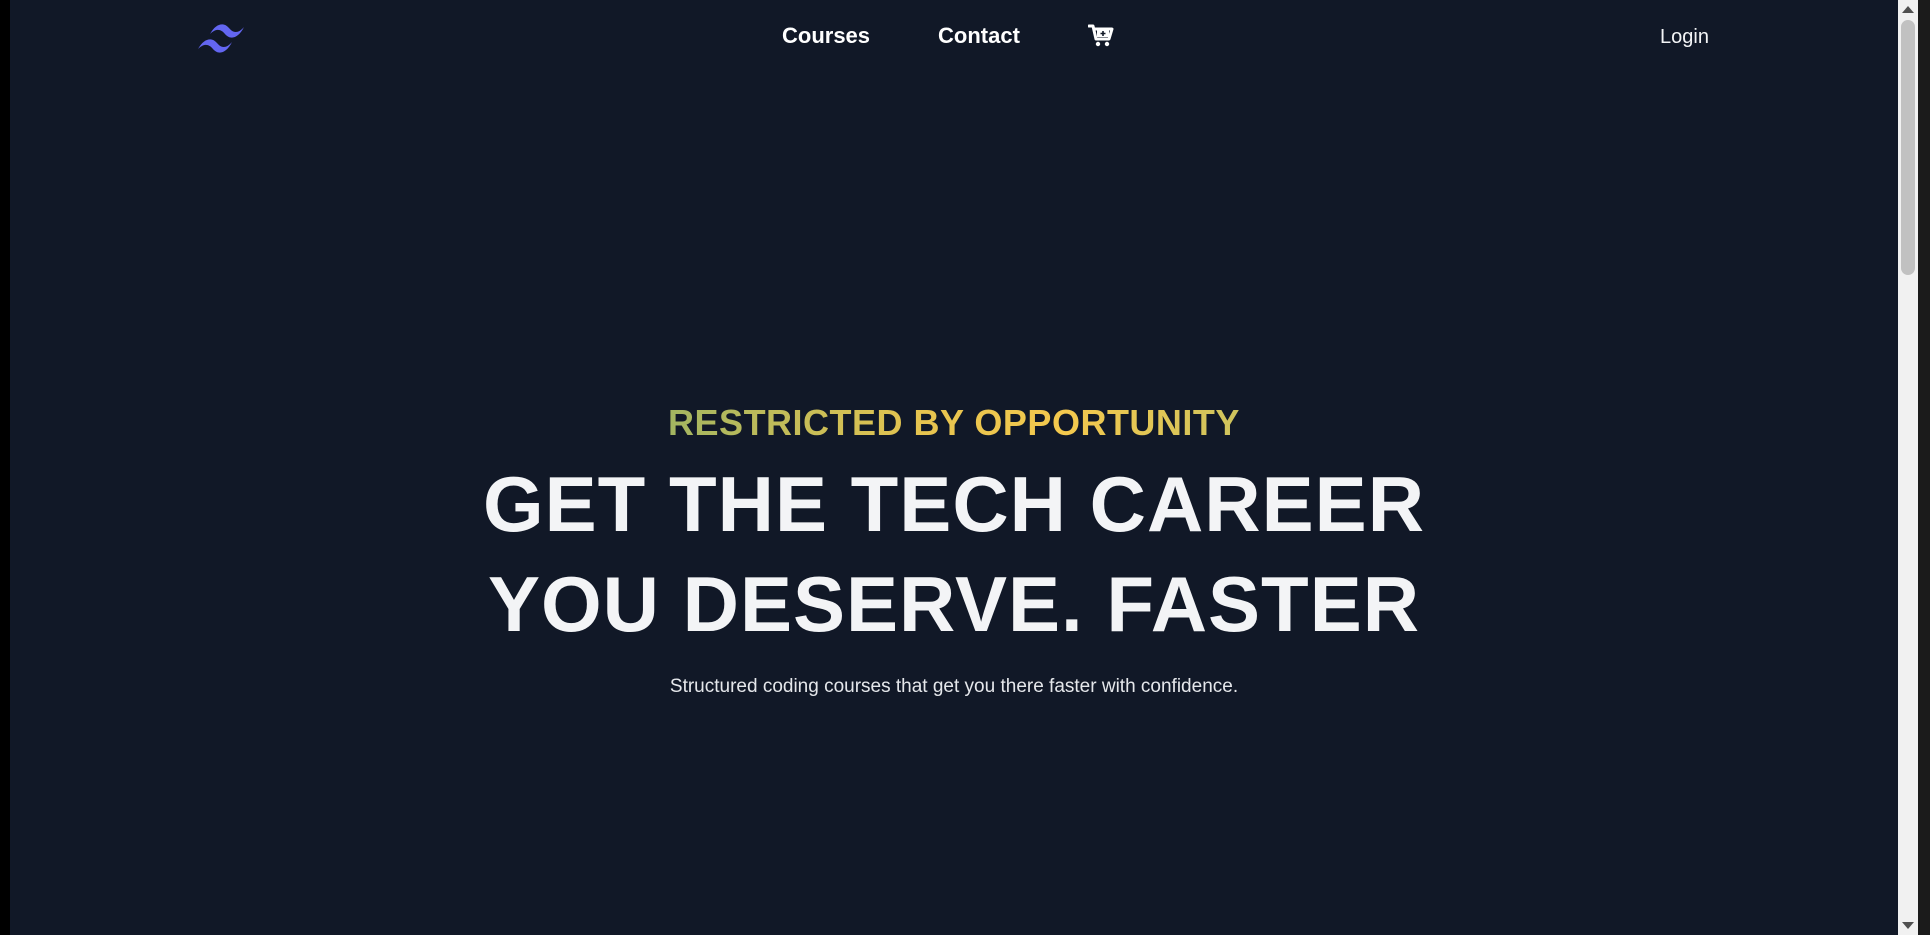 This screenshot has width=1930, height=935. I want to click on shopping-cart-icon, so click(1102, 36).